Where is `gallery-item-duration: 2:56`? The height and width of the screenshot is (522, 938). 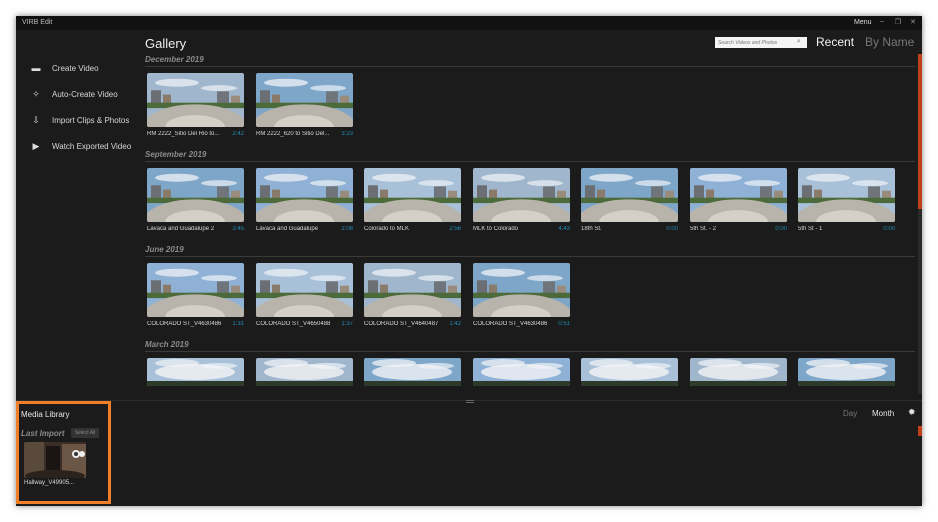 gallery-item-duration: 2:56 is located at coordinates (455, 229).